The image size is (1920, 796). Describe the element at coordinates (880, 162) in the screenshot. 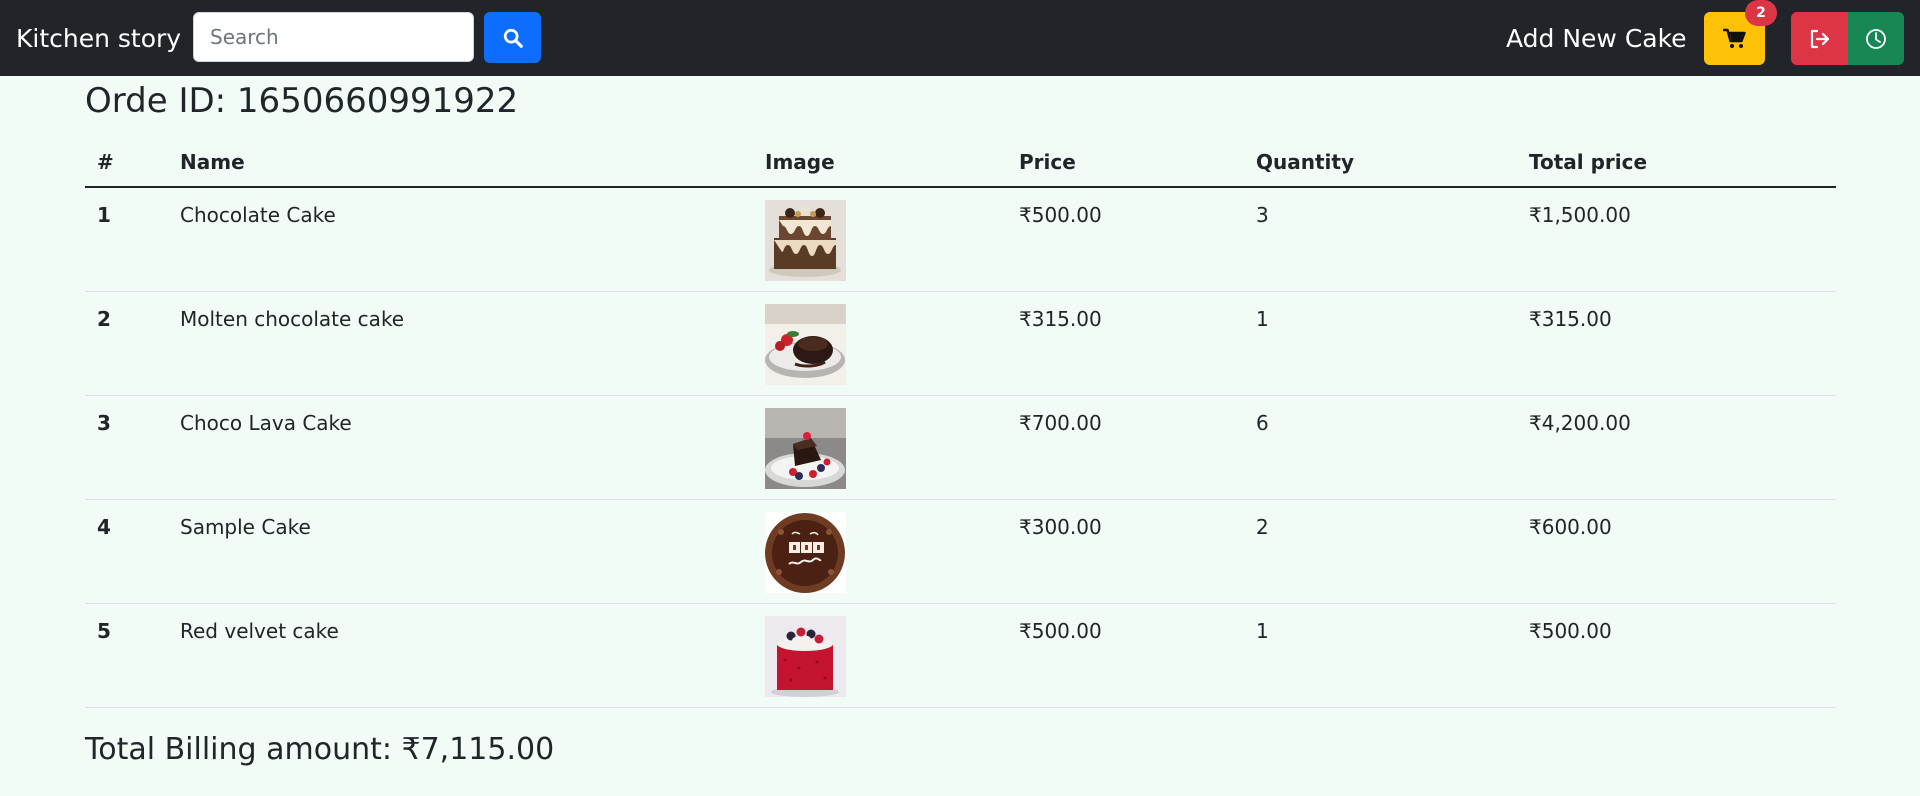

I see `column-header-image: Image` at that location.